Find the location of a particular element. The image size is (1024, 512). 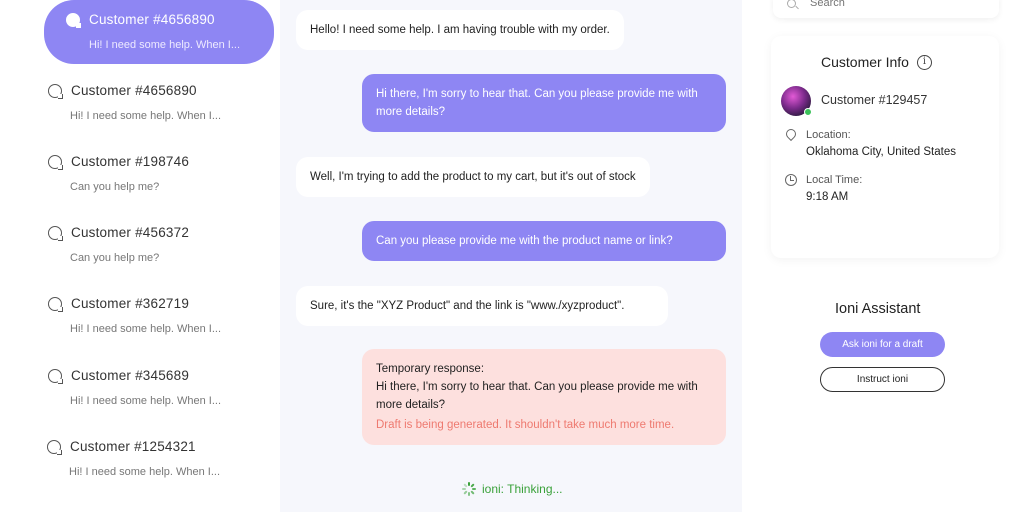

search-input is located at coordinates (890, 4).